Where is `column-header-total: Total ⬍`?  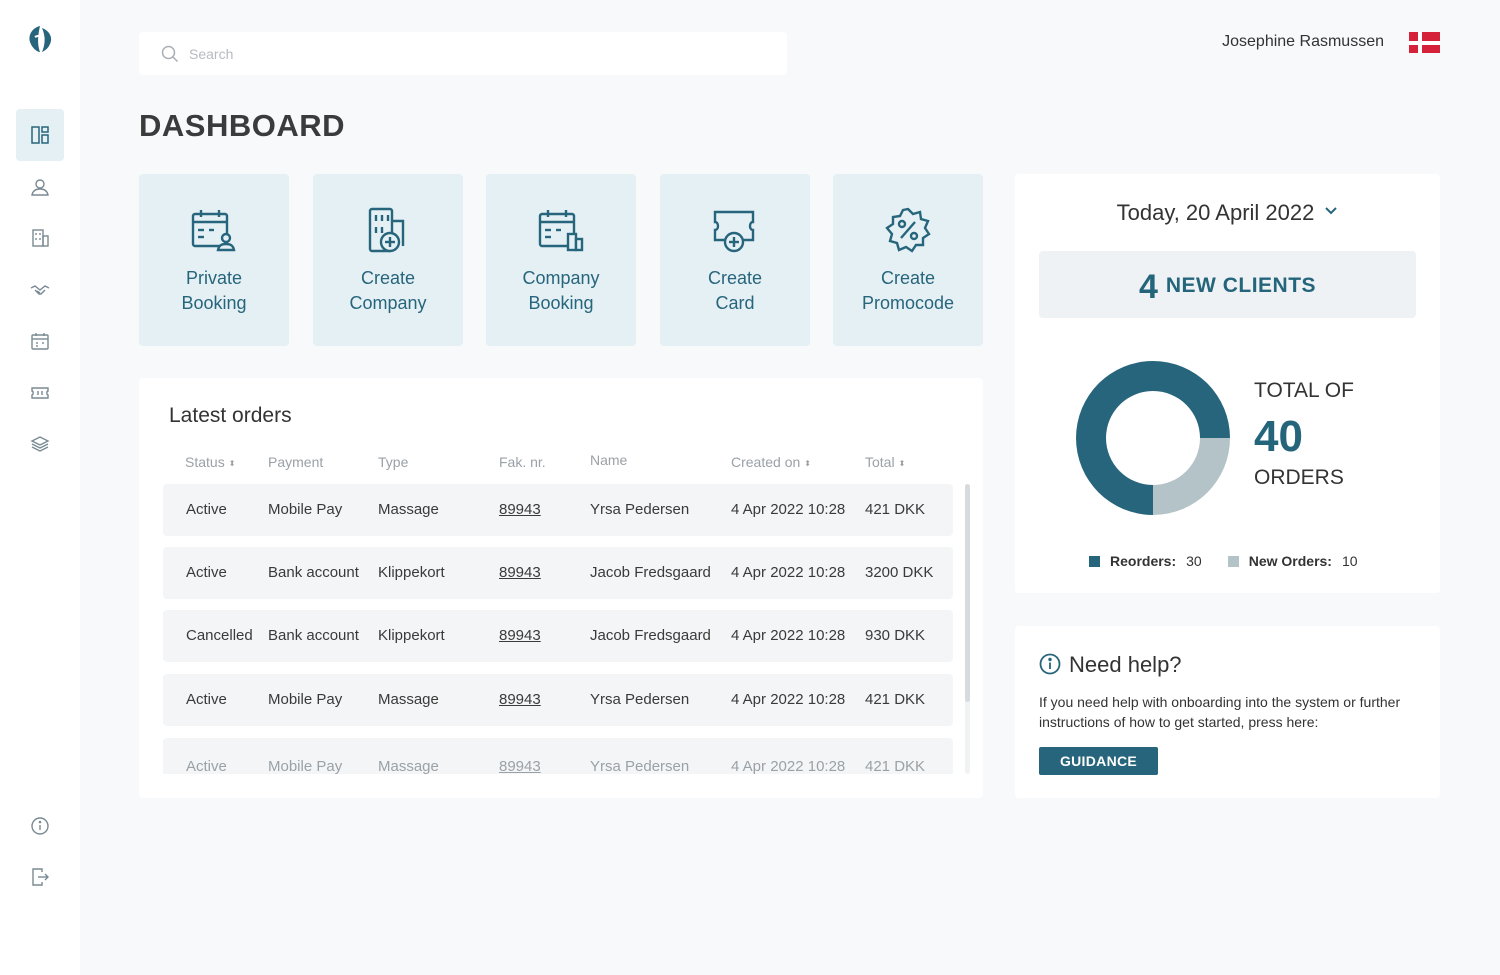 column-header-total: Total ⬍ is located at coordinates (885, 462).